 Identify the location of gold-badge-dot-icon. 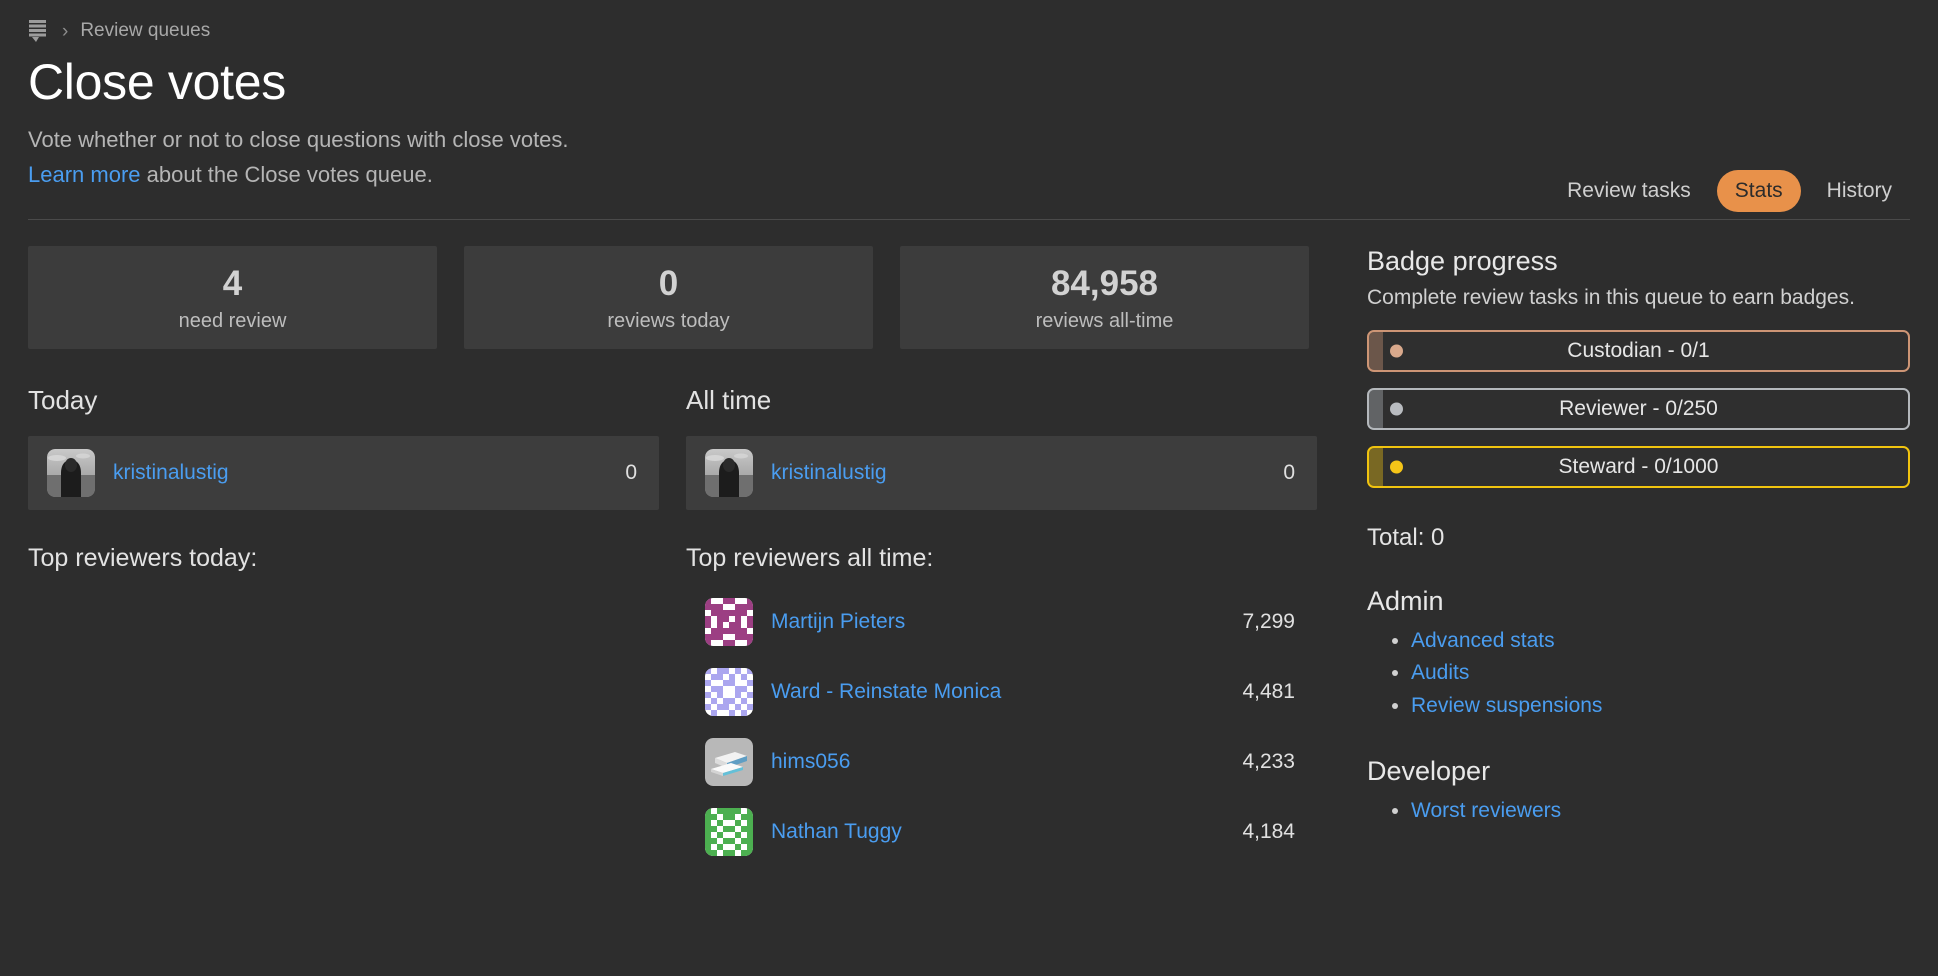
(1396, 467).